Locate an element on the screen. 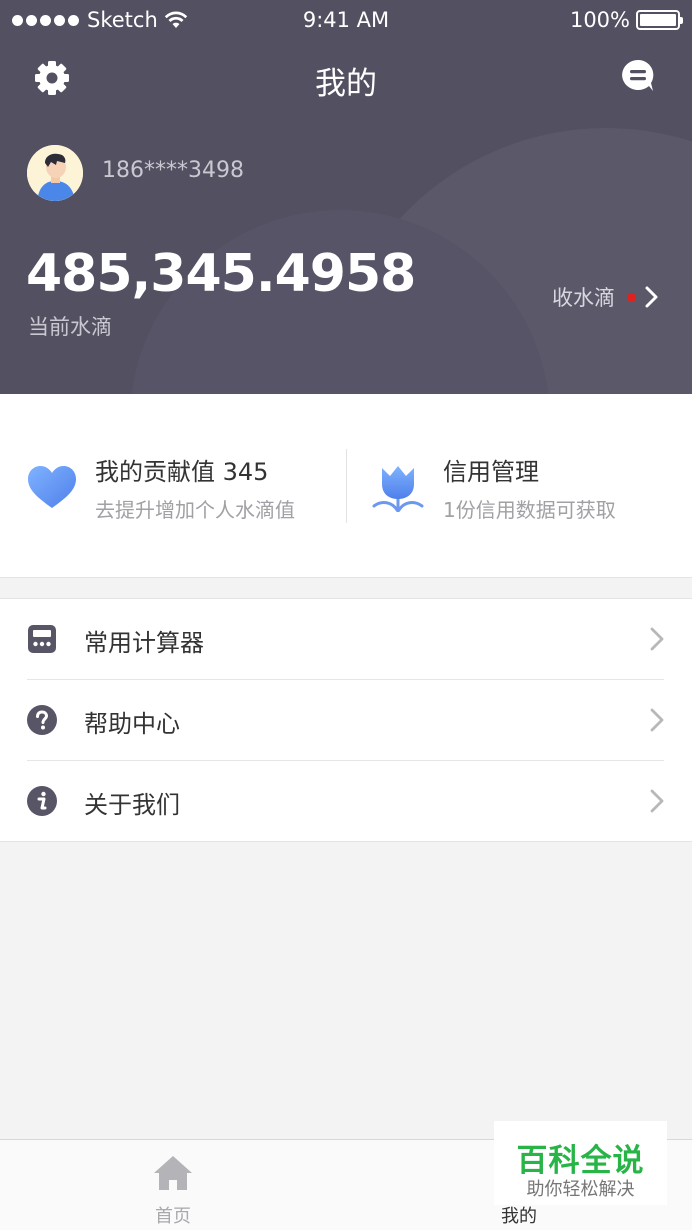  contribution-subtitle: 去提升增加个人水滴值 is located at coordinates (195, 510).